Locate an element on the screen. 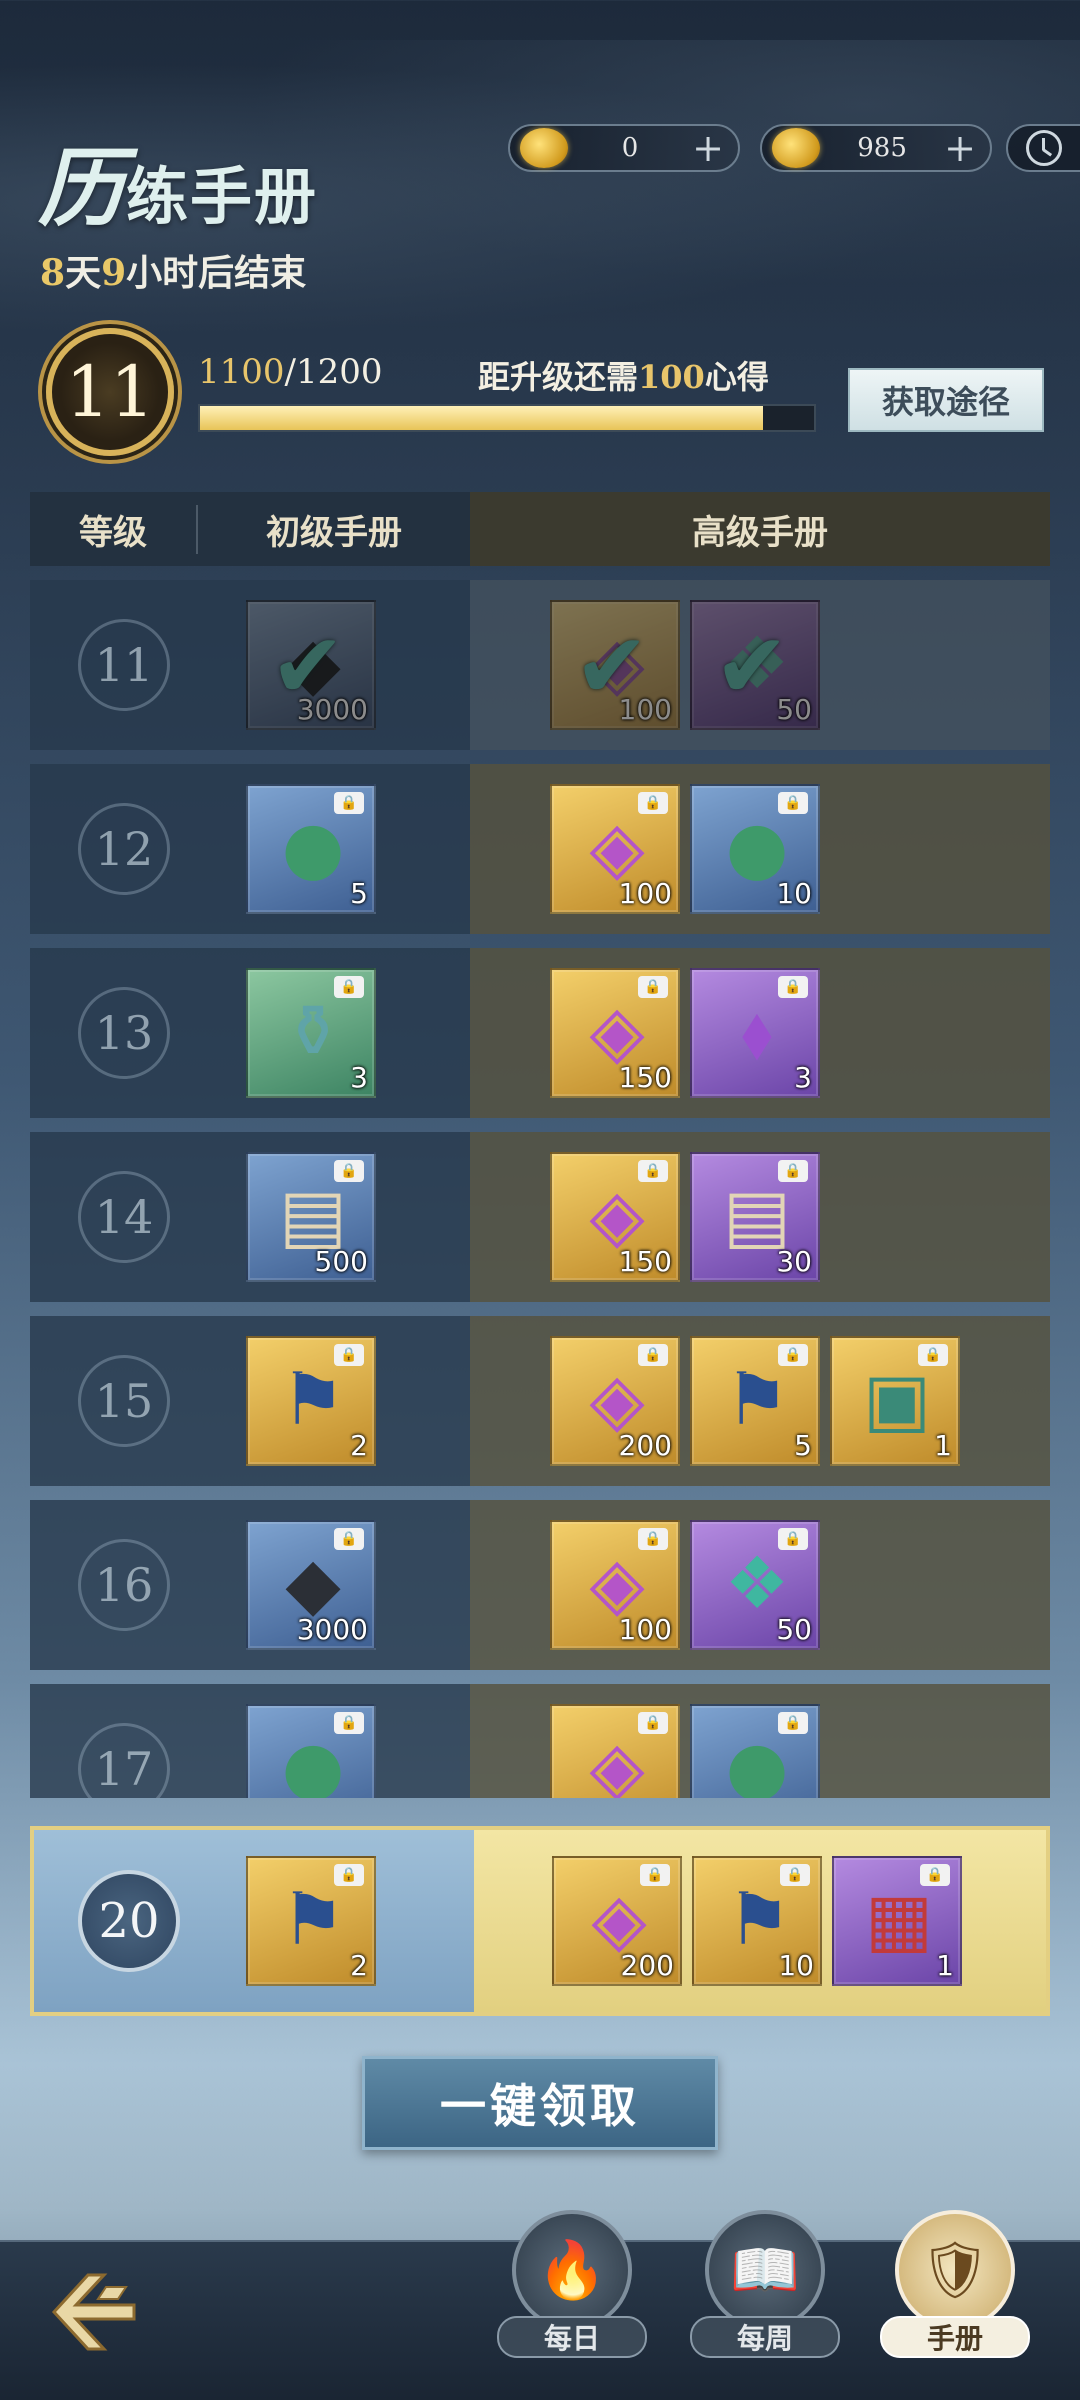 The height and width of the screenshot is (2400, 1080). reward-item: ◈ 🔒 is located at coordinates (615, 1751).